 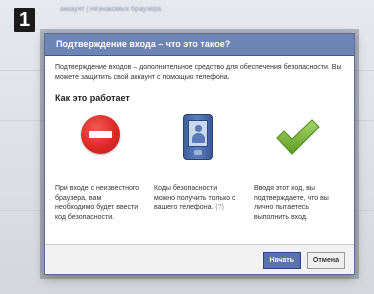 I want to click on dialog-title: Подтверждение входа – что это такое?, so click(x=199, y=45).